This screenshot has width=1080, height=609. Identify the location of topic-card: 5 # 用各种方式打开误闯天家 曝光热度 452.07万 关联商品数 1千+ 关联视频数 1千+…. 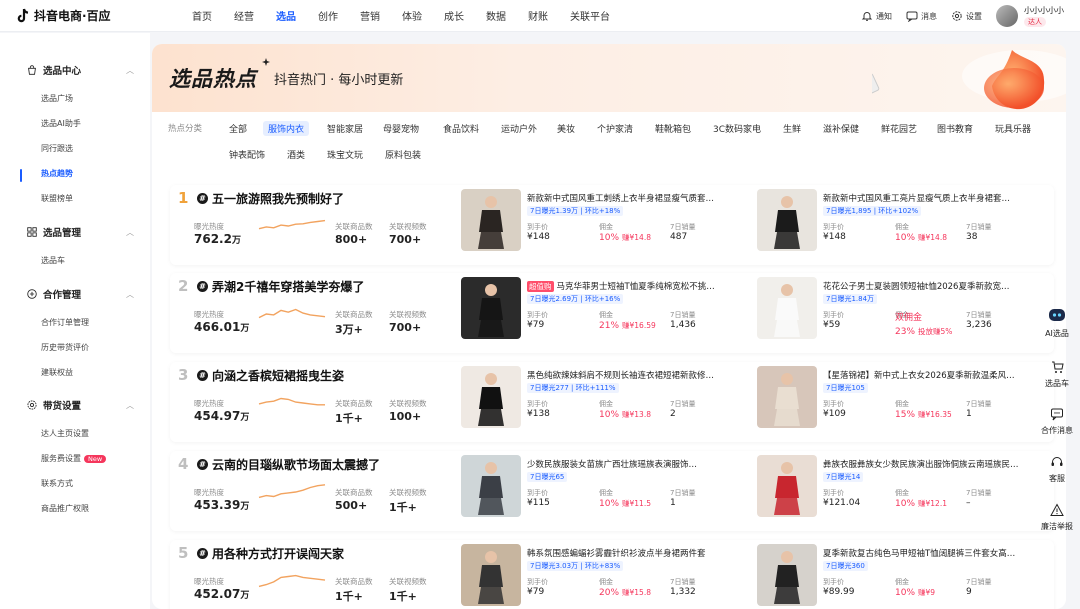
(612, 574).